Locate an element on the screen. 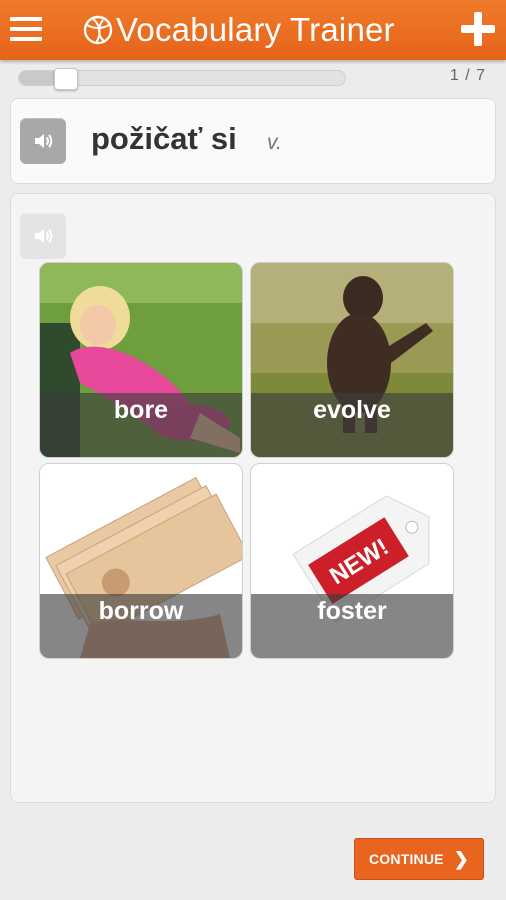  globe-logo-icon is located at coordinates (98, 30).